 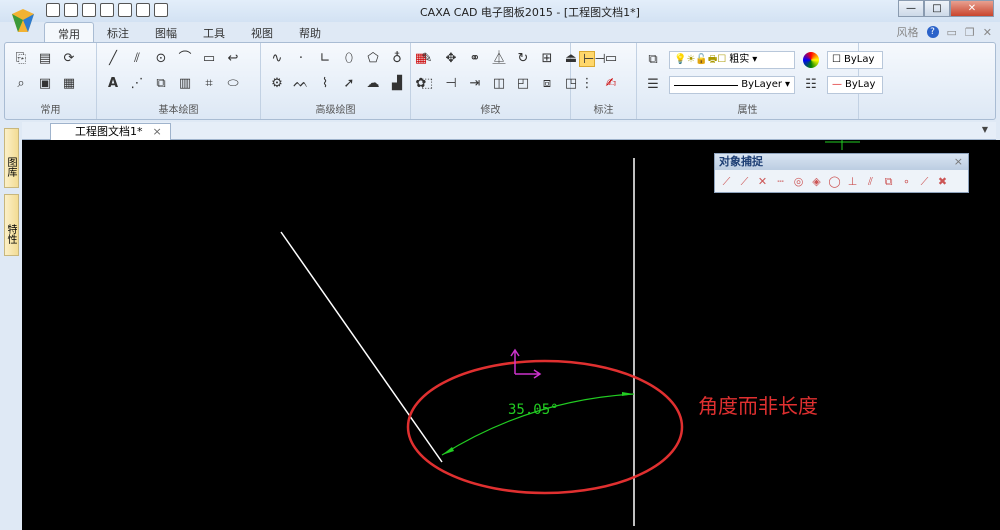 I want to click on snap-endpoint-icon: ⟋, so click(x=726, y=181).